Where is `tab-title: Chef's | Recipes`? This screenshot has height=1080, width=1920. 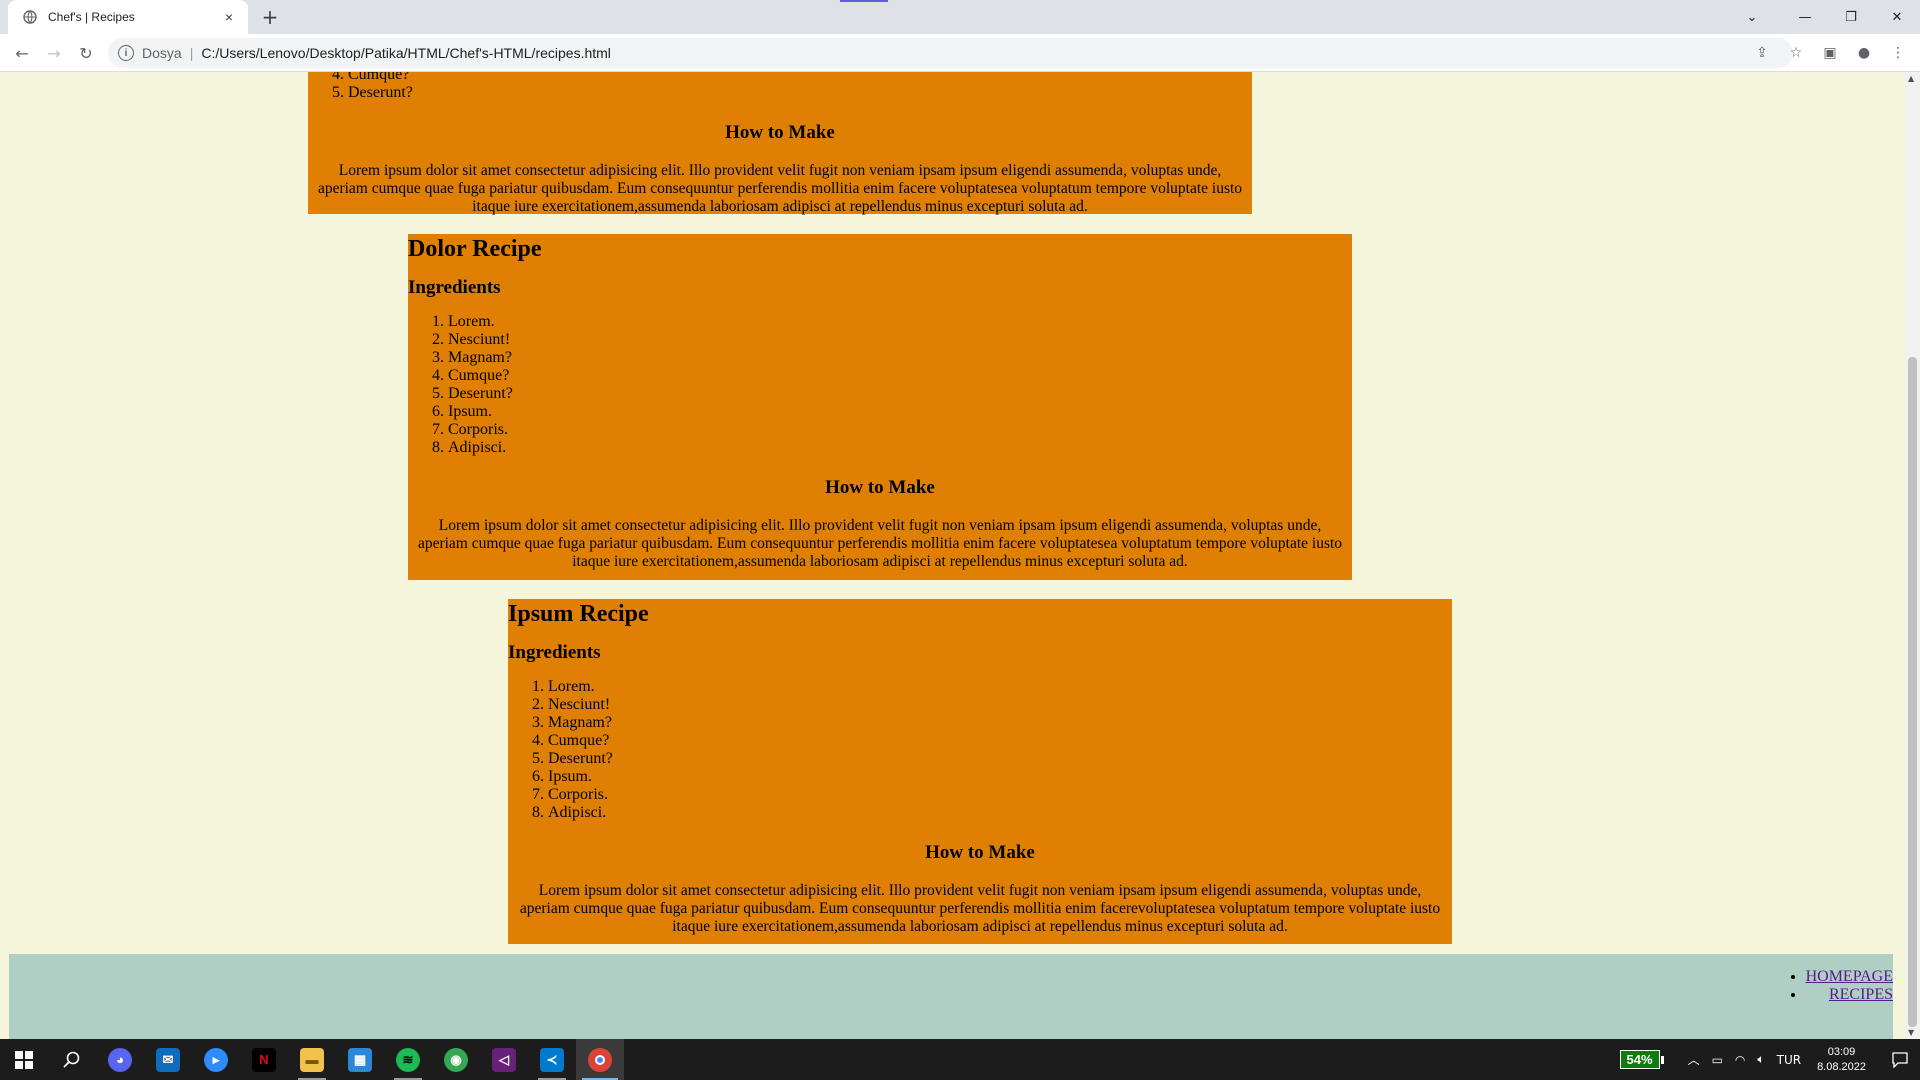 tab-title: Chef's | Recipes is located at coordinates (91, 17).